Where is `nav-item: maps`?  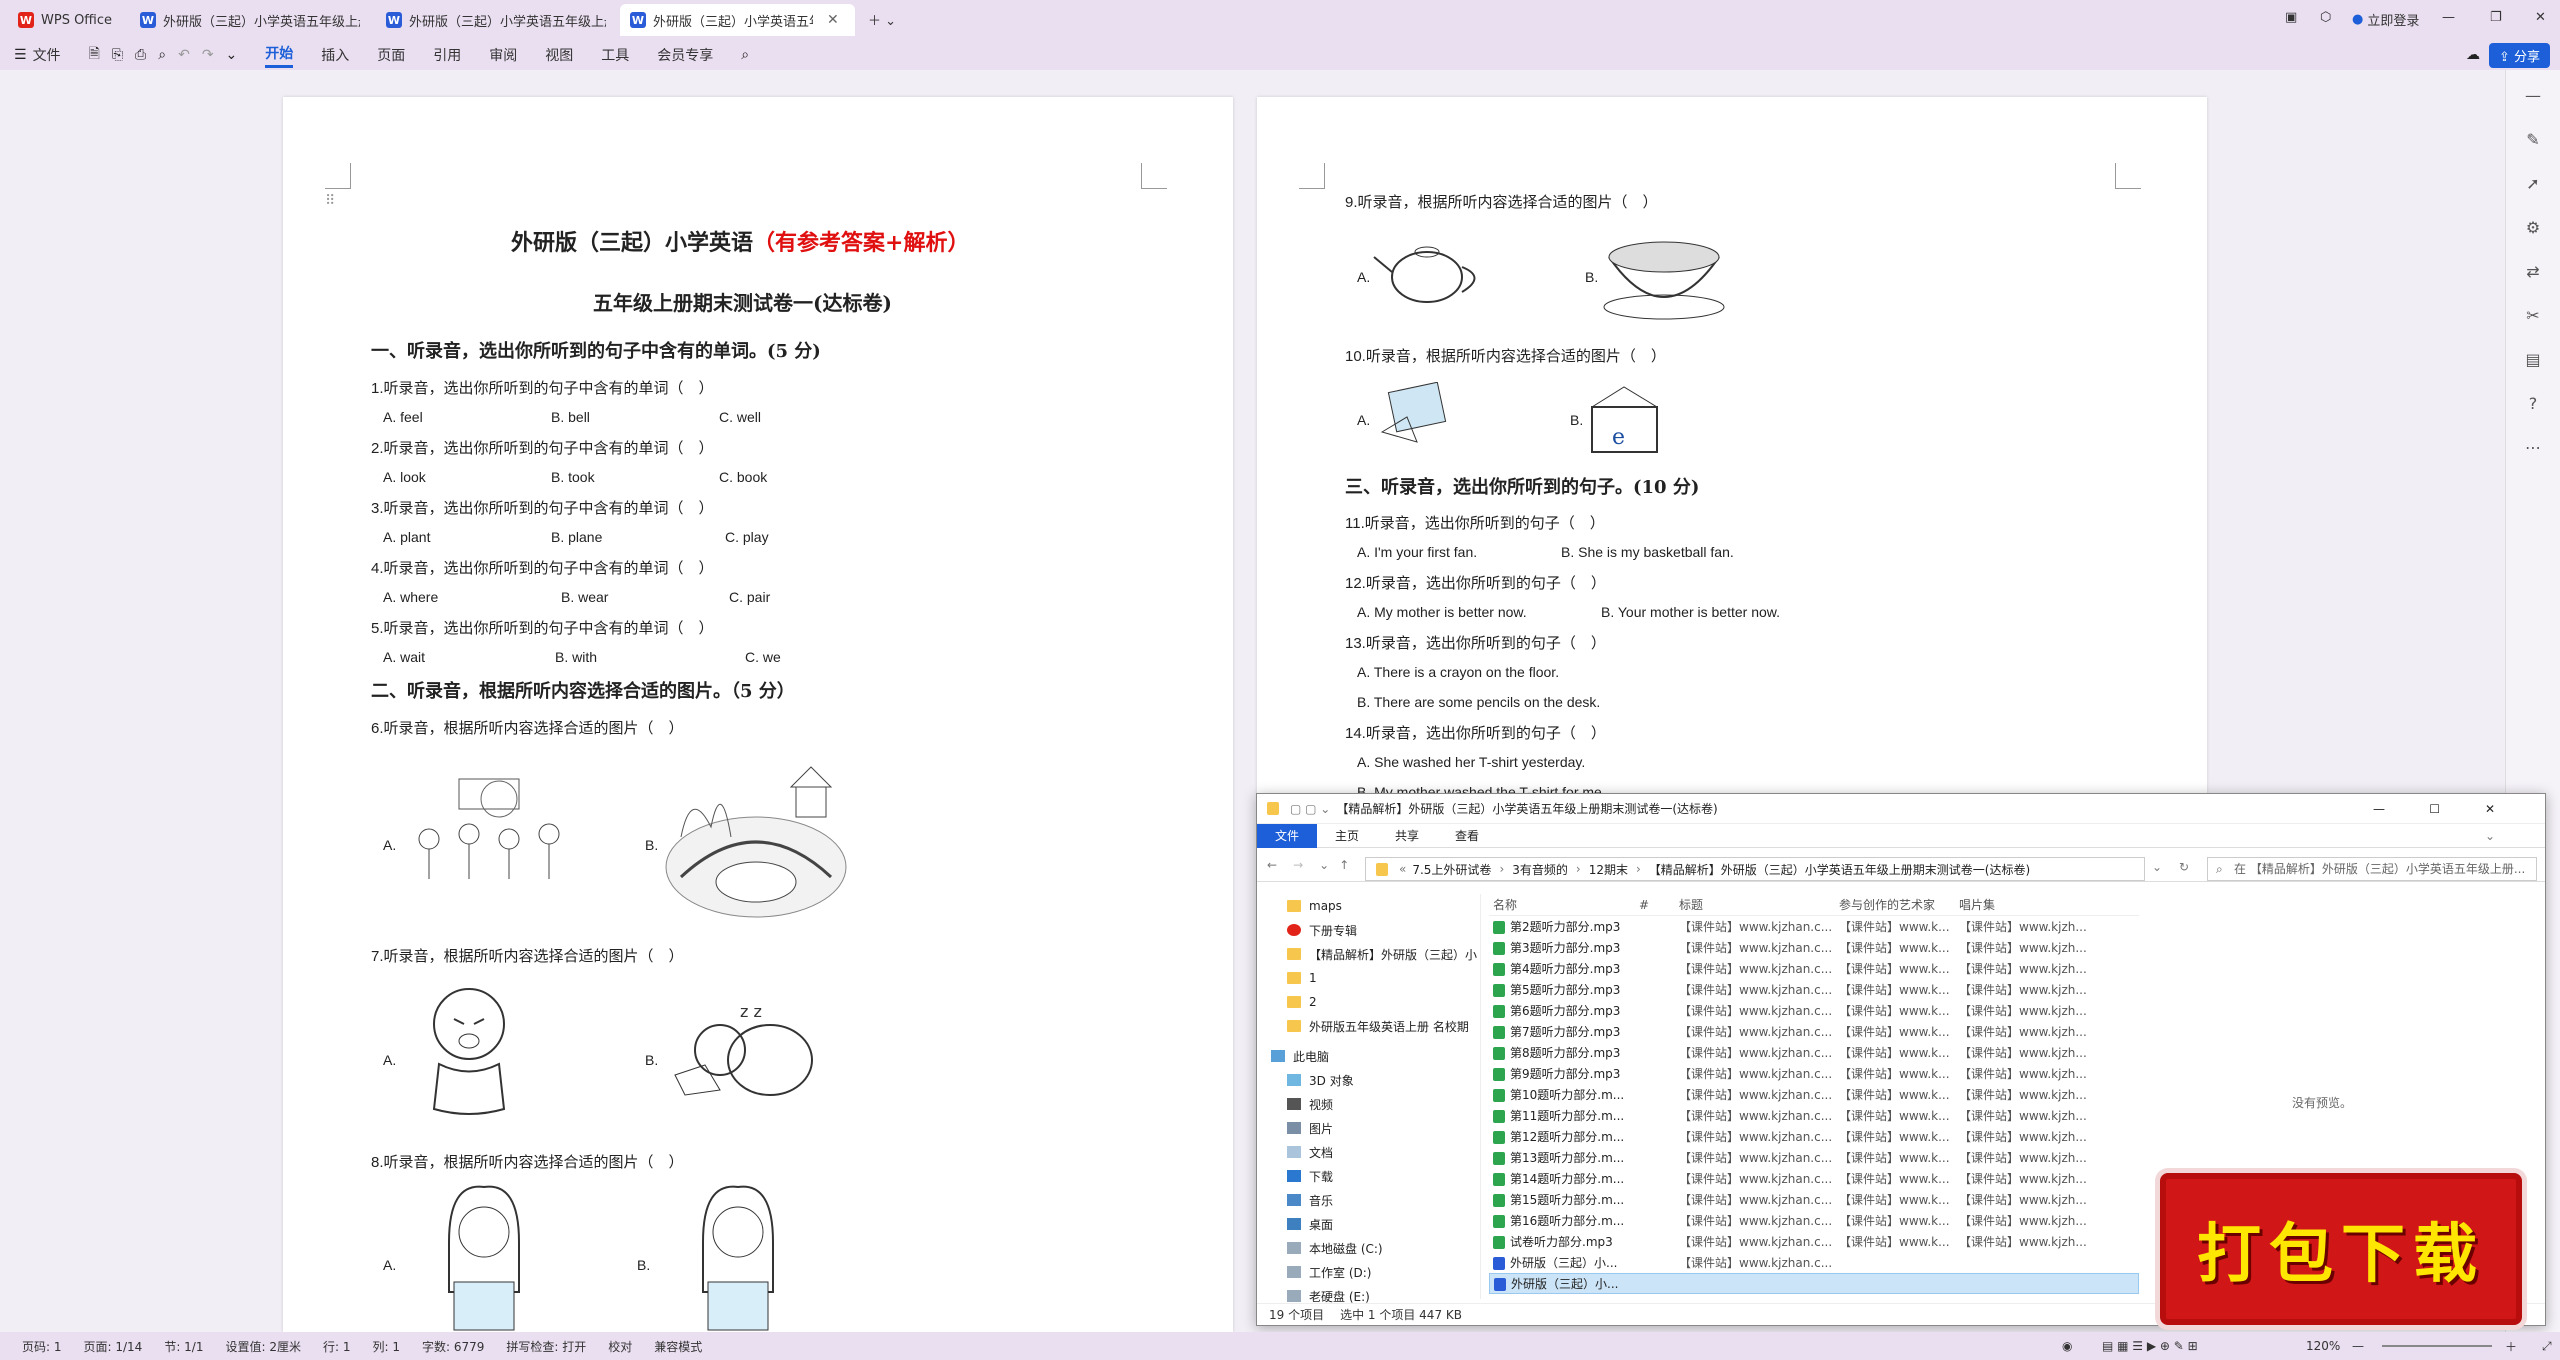
nav-item: maps is located at coordinates (1368, 906).